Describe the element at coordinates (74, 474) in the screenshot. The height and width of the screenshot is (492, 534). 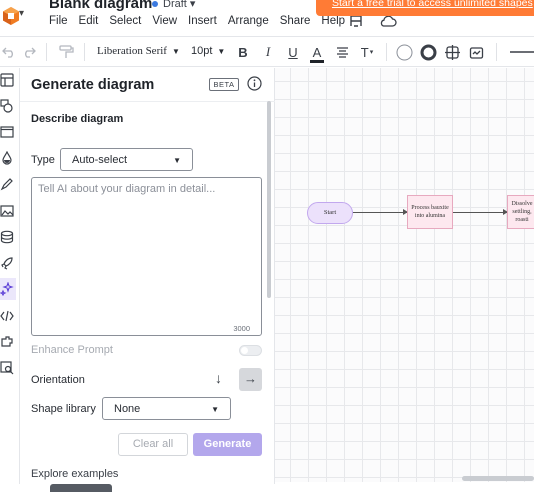
I see `explore-examples-link: Explore examples` at that location.